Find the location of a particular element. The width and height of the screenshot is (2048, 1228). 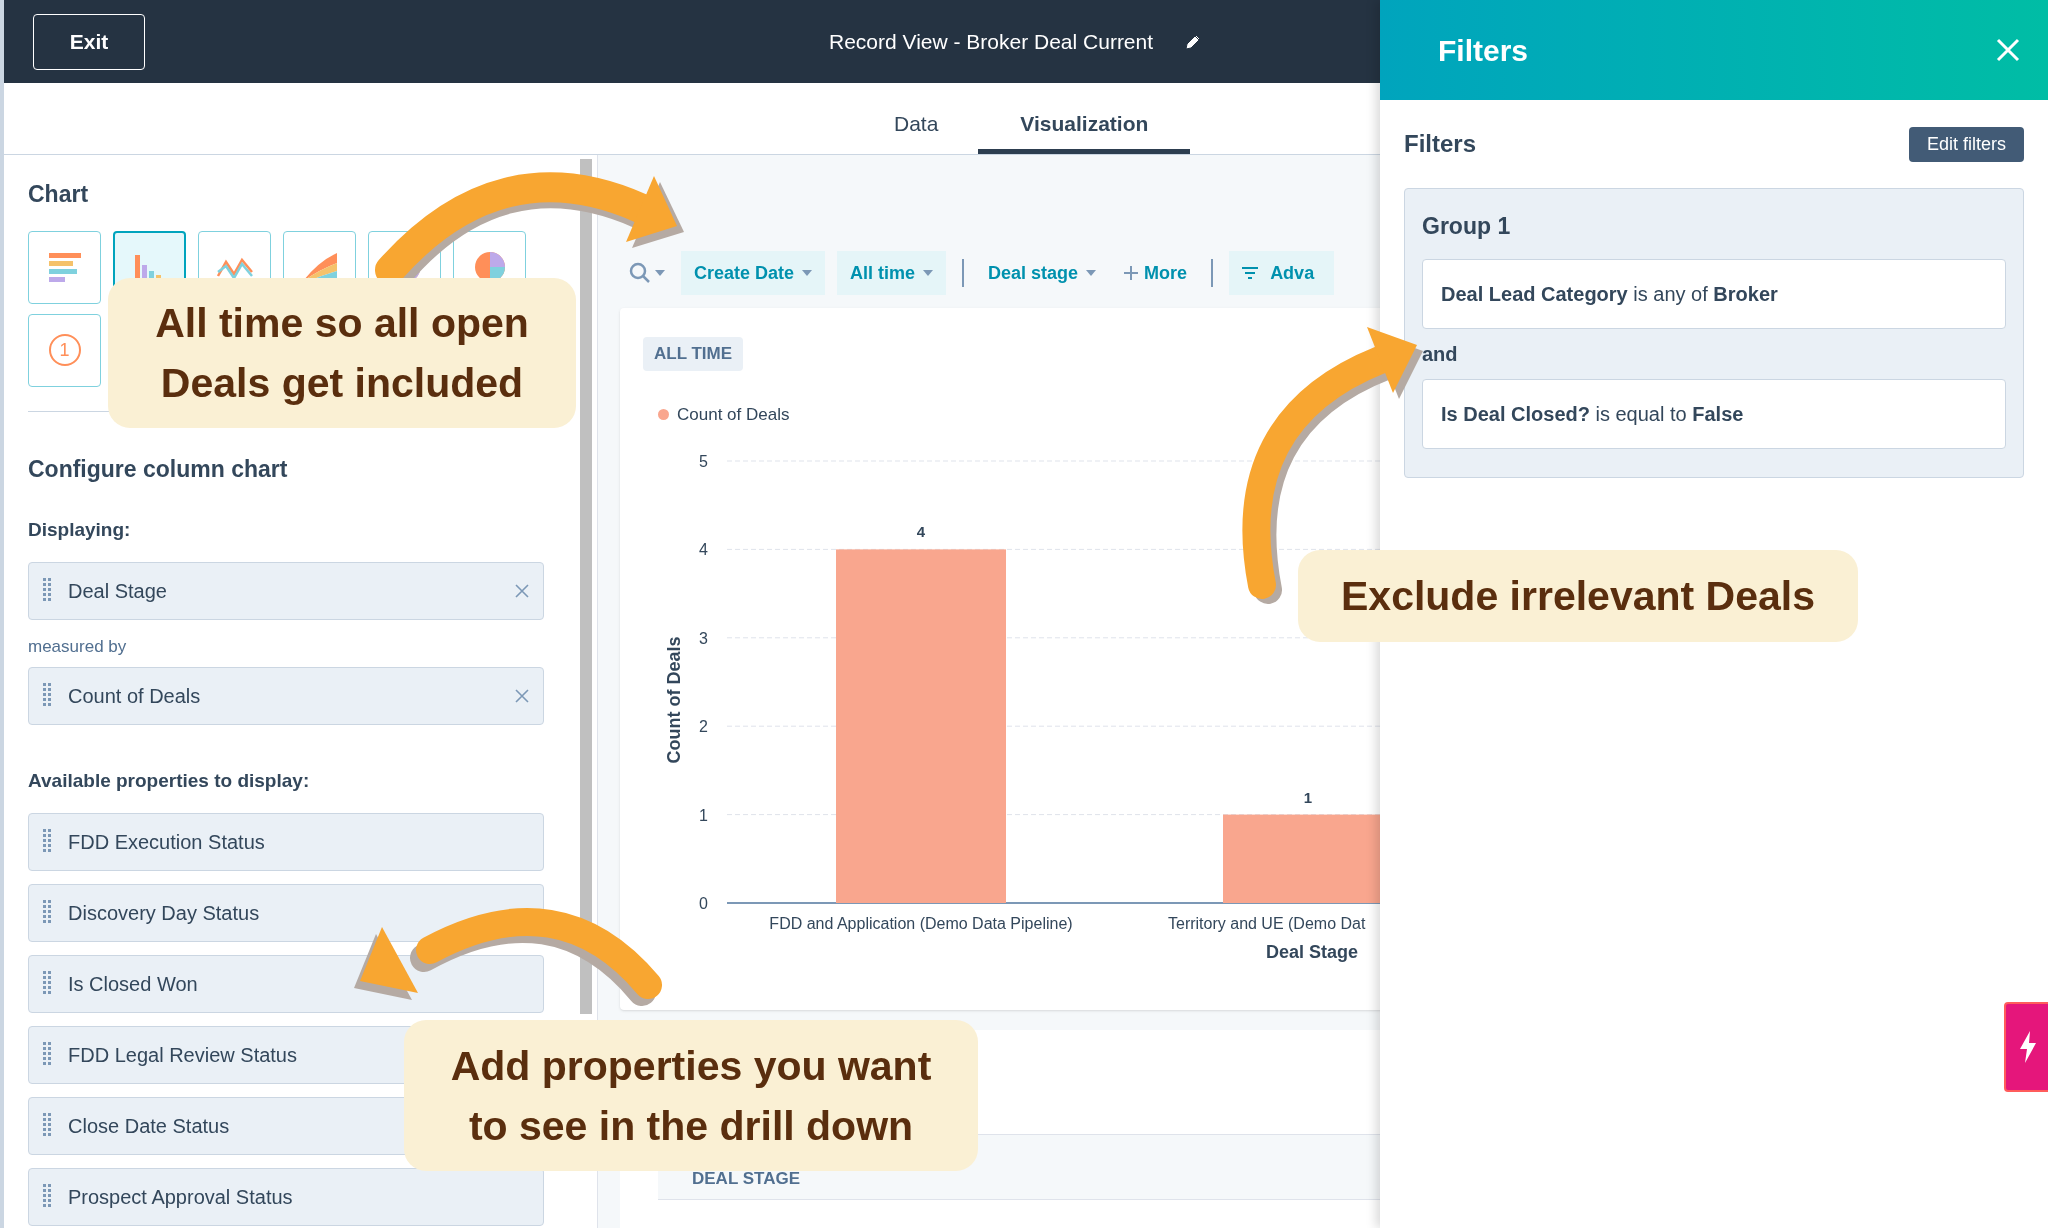

property-chip: Is Closed Won is located at coordinates (286, 983).